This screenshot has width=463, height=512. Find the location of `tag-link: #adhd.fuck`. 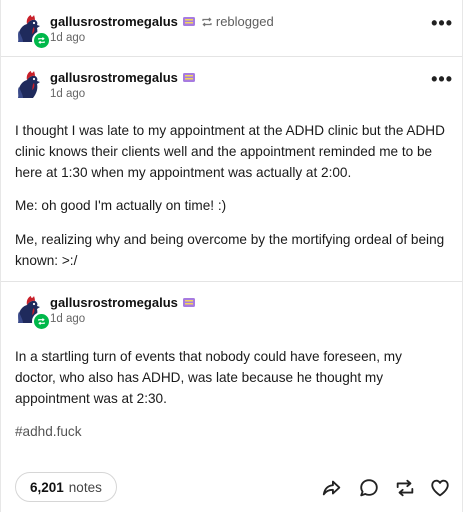

tag-link: #adhd.fuck is located at coordinates (48, 431).